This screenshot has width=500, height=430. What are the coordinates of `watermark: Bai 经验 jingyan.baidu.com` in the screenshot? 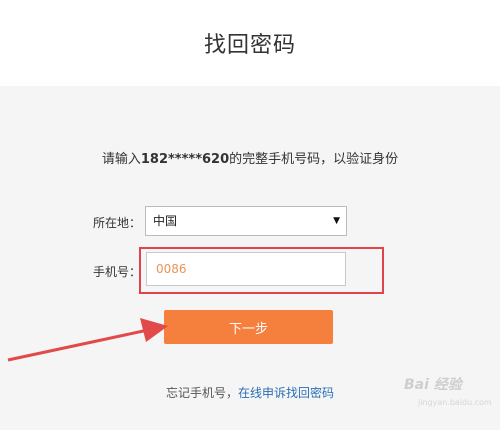 It's located at (450, 393).